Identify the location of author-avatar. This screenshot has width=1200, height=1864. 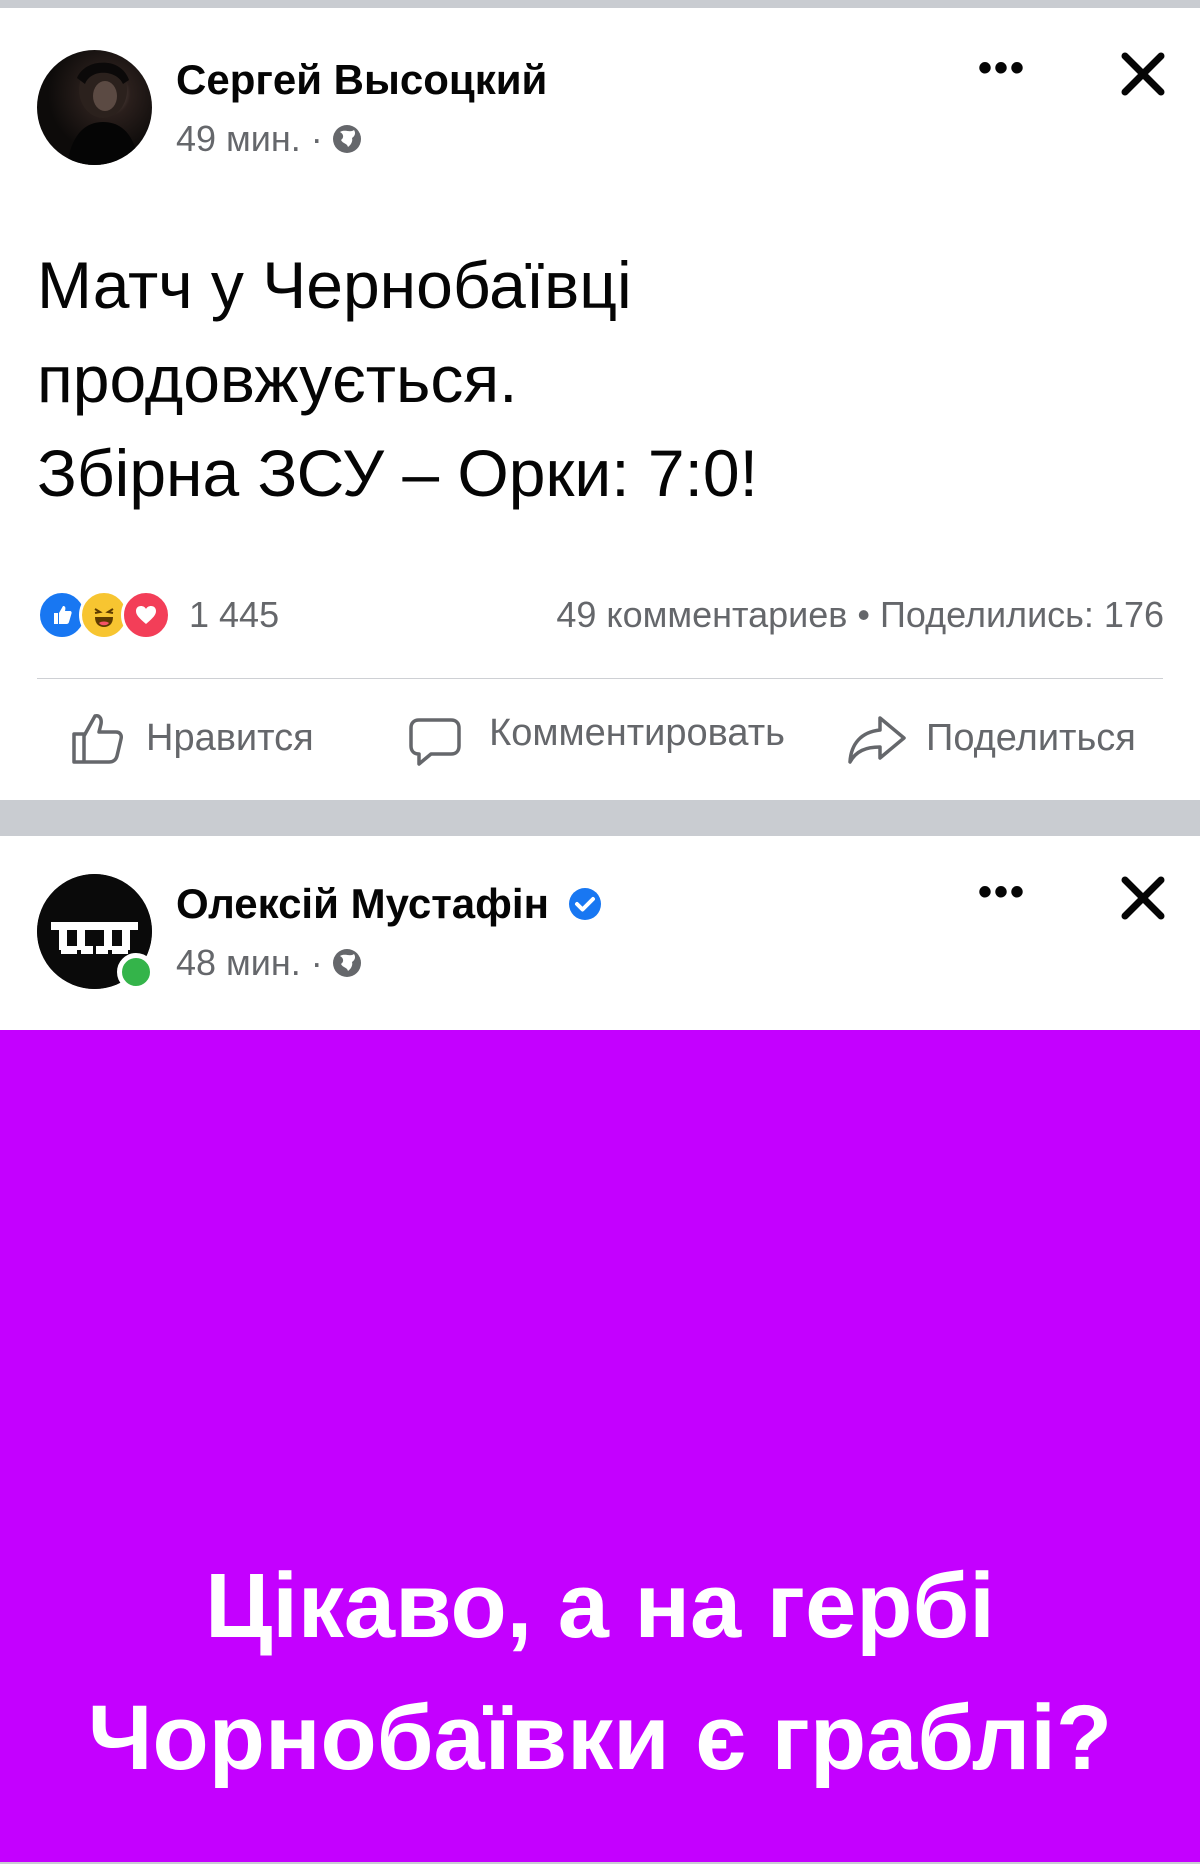
(94, 107).